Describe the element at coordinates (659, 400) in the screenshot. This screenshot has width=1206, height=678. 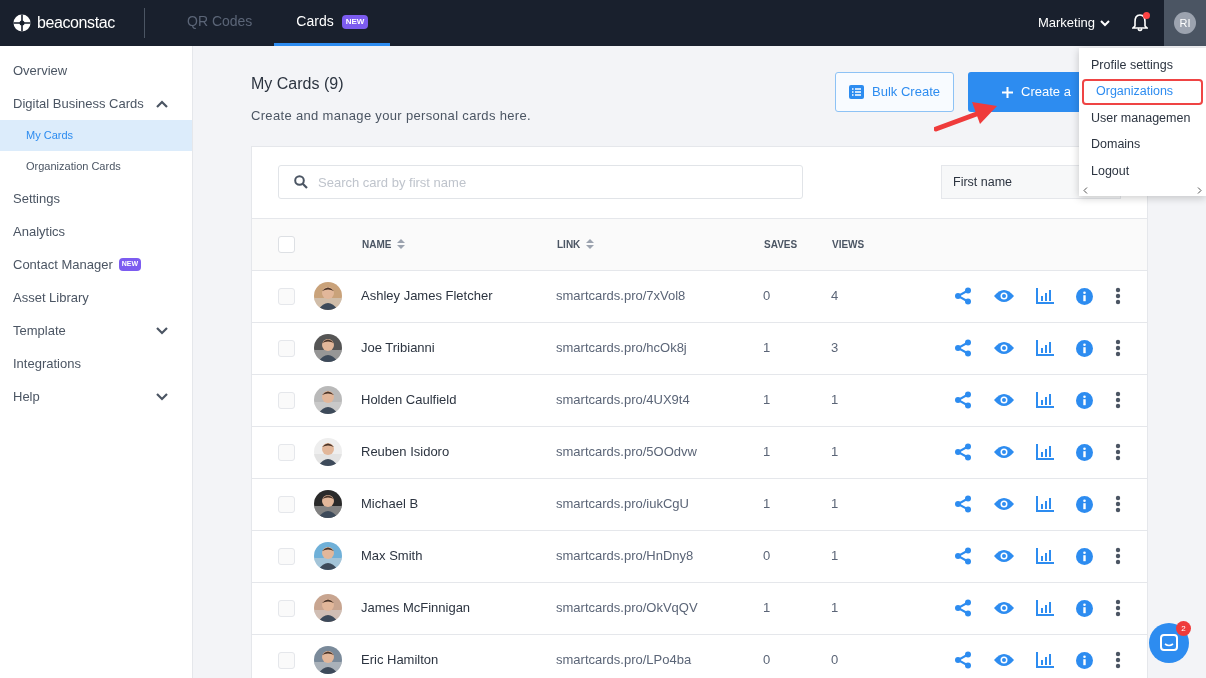
I see `link-cell: smartcards.pro/4UX9t4` at that location.